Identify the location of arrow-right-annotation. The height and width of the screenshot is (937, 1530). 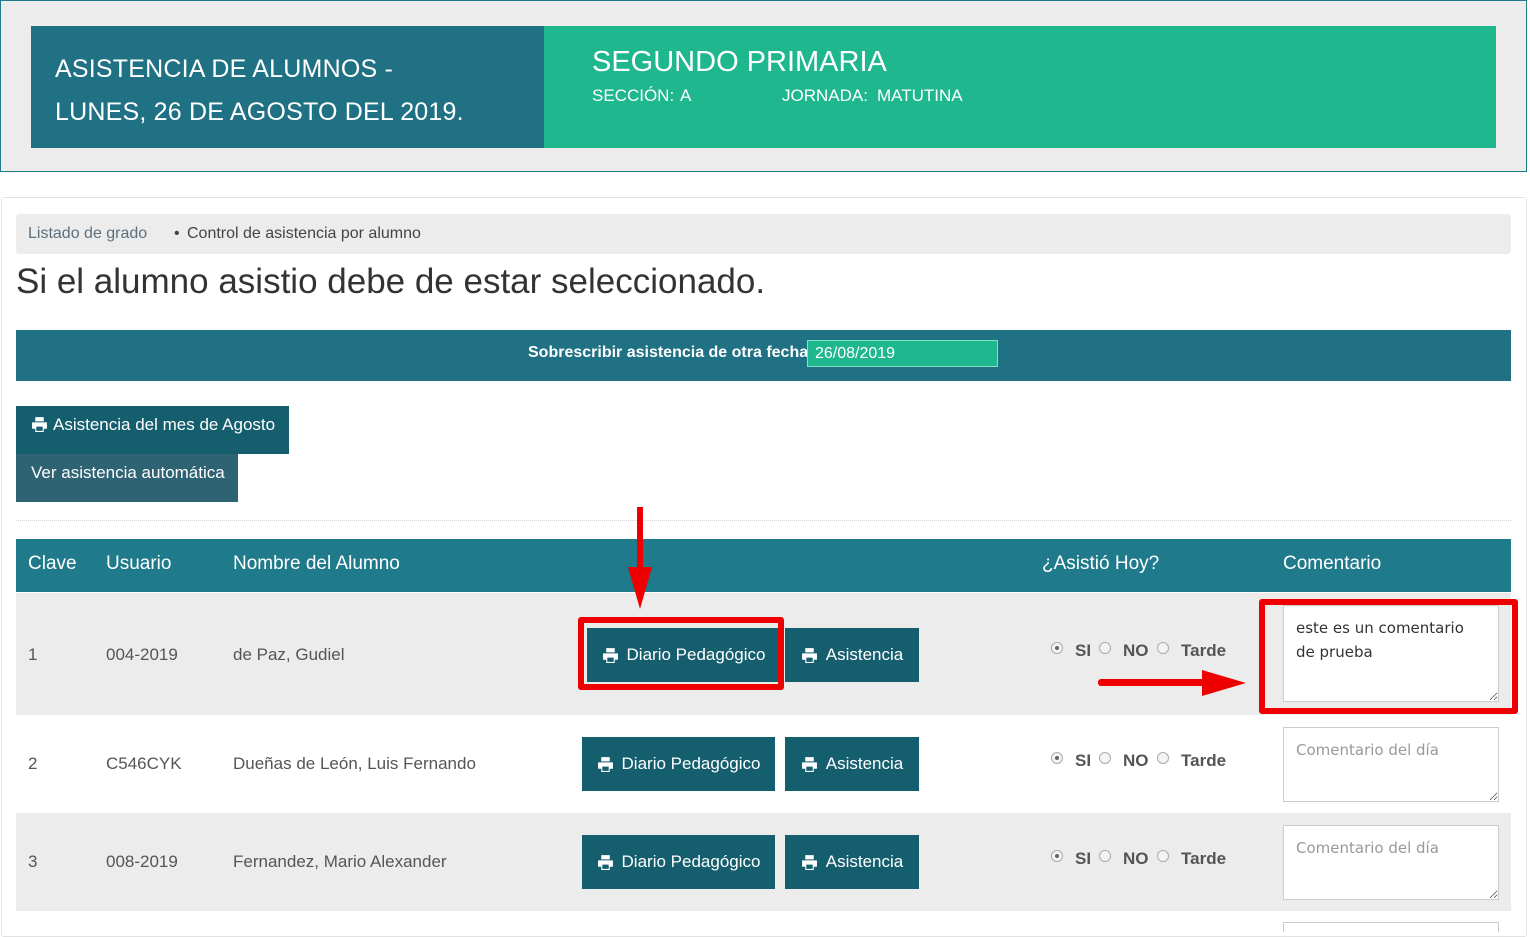
(1172, 683).